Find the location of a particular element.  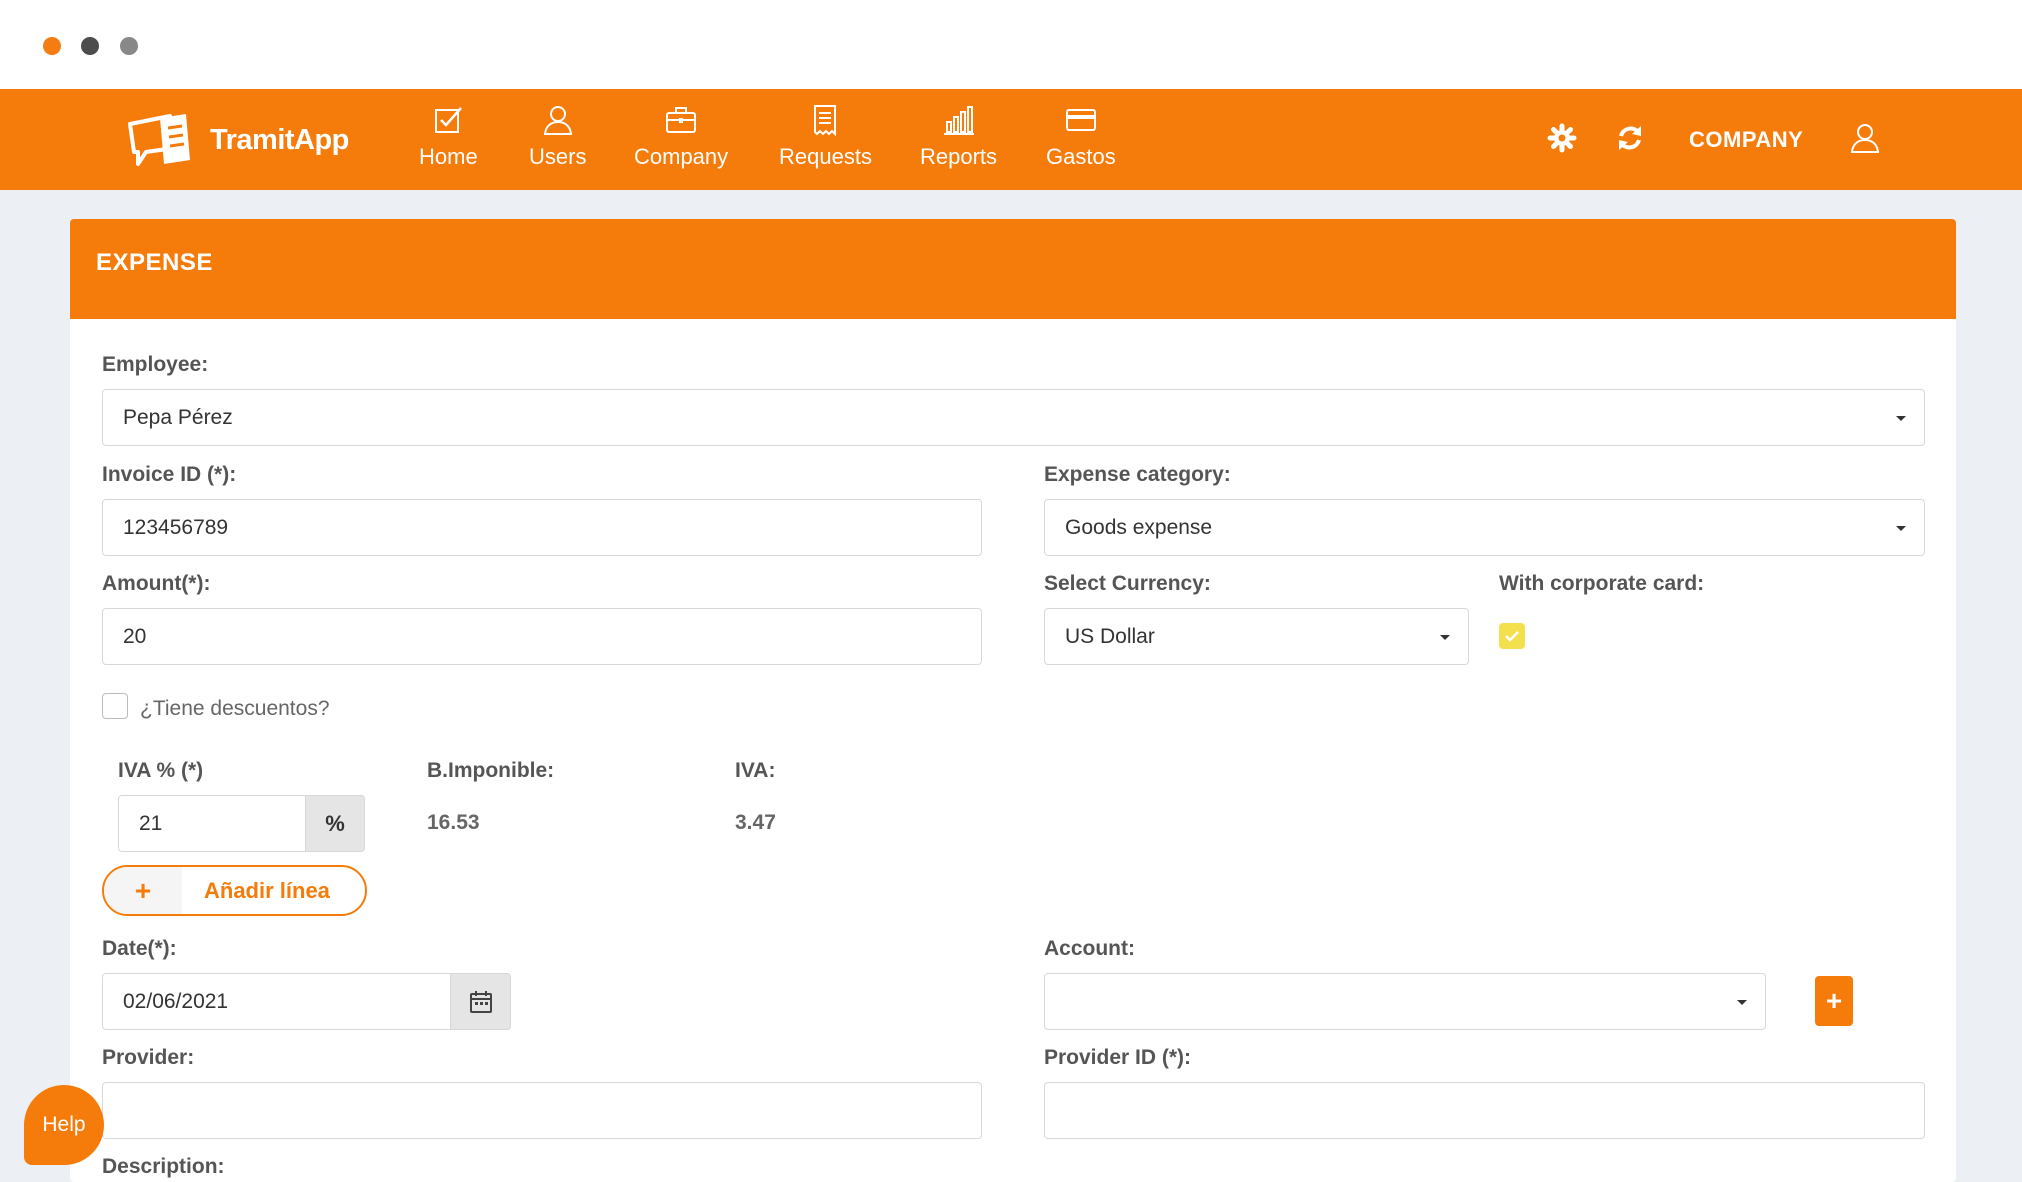

currency-select: US Dollar is located at coordinates (1256, 636).